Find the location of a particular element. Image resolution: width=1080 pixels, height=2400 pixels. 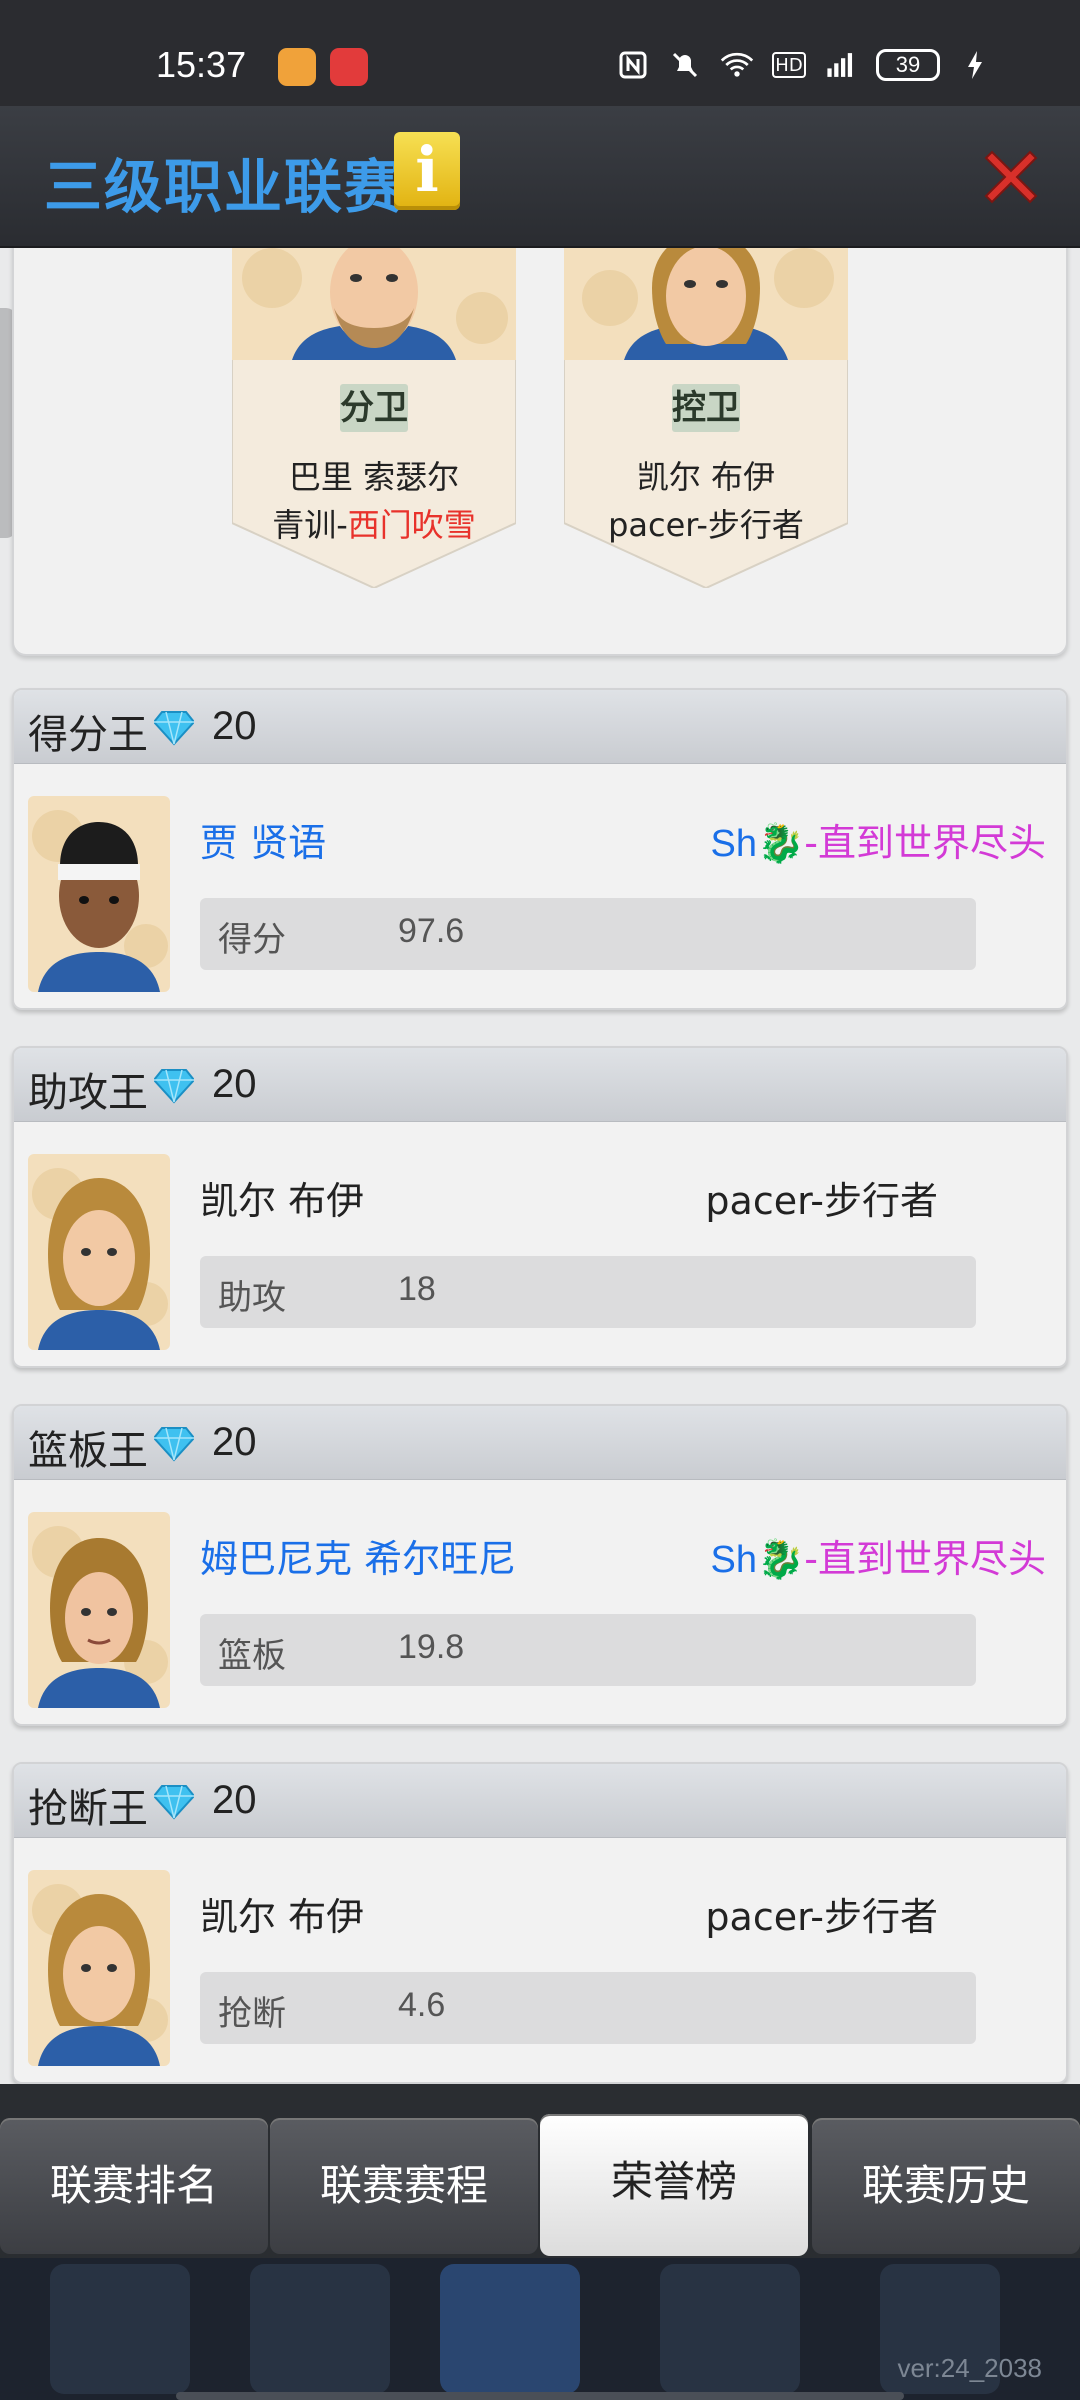

status-time: 15:37 is located at coordinates (201, 64).